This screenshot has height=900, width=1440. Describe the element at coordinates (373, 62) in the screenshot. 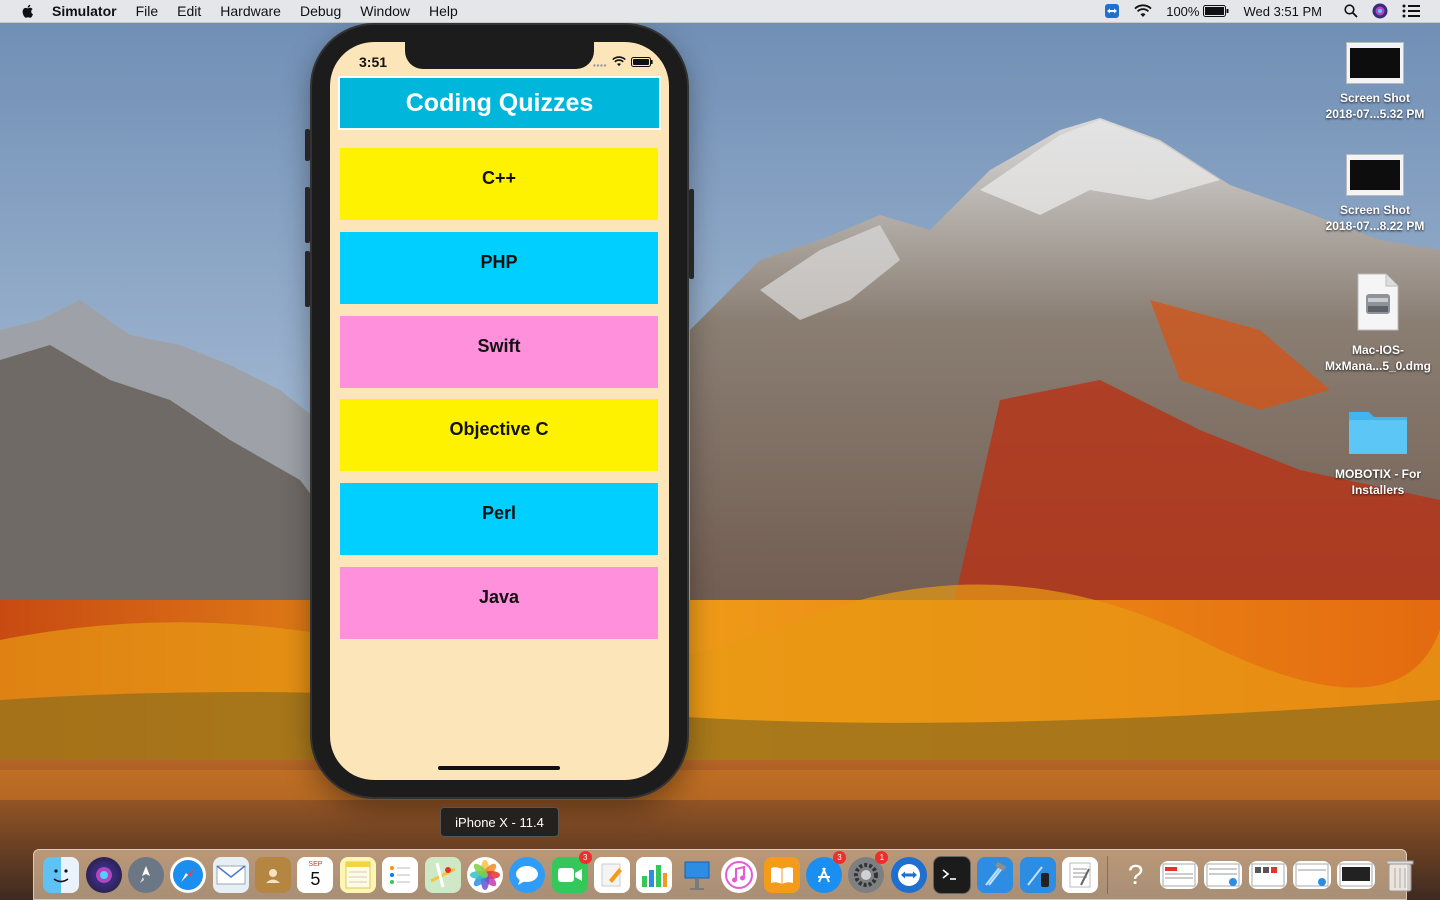

I see `status-bar-time: 3:51` at that location.